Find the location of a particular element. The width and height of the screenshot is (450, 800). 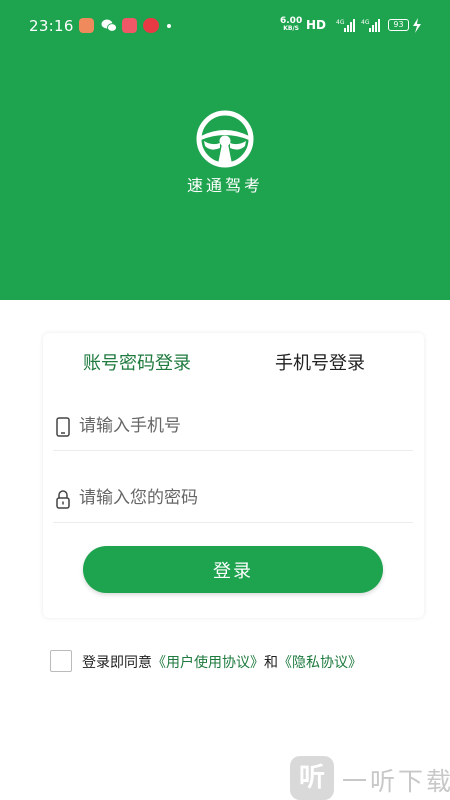

phone-field is located at coordinates (233, 426).